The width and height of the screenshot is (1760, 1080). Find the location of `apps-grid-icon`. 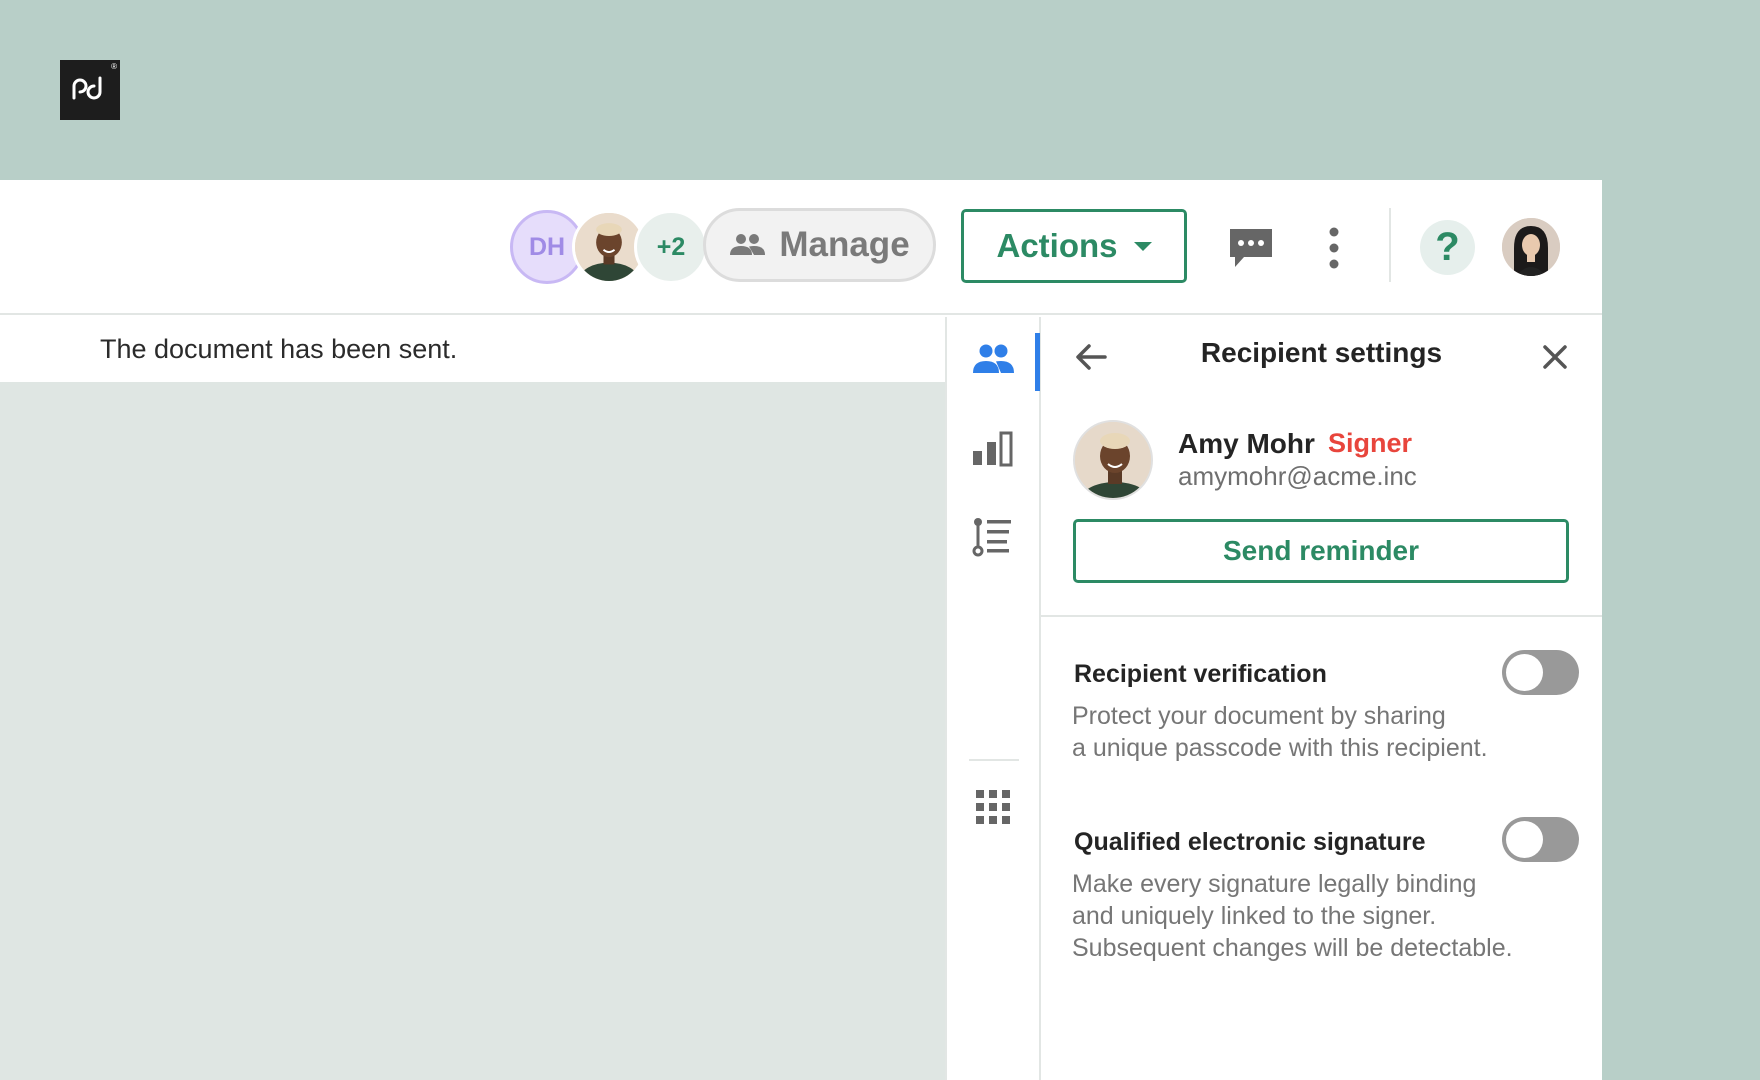

apps-grid-icon is located at coordinates (993, 807).